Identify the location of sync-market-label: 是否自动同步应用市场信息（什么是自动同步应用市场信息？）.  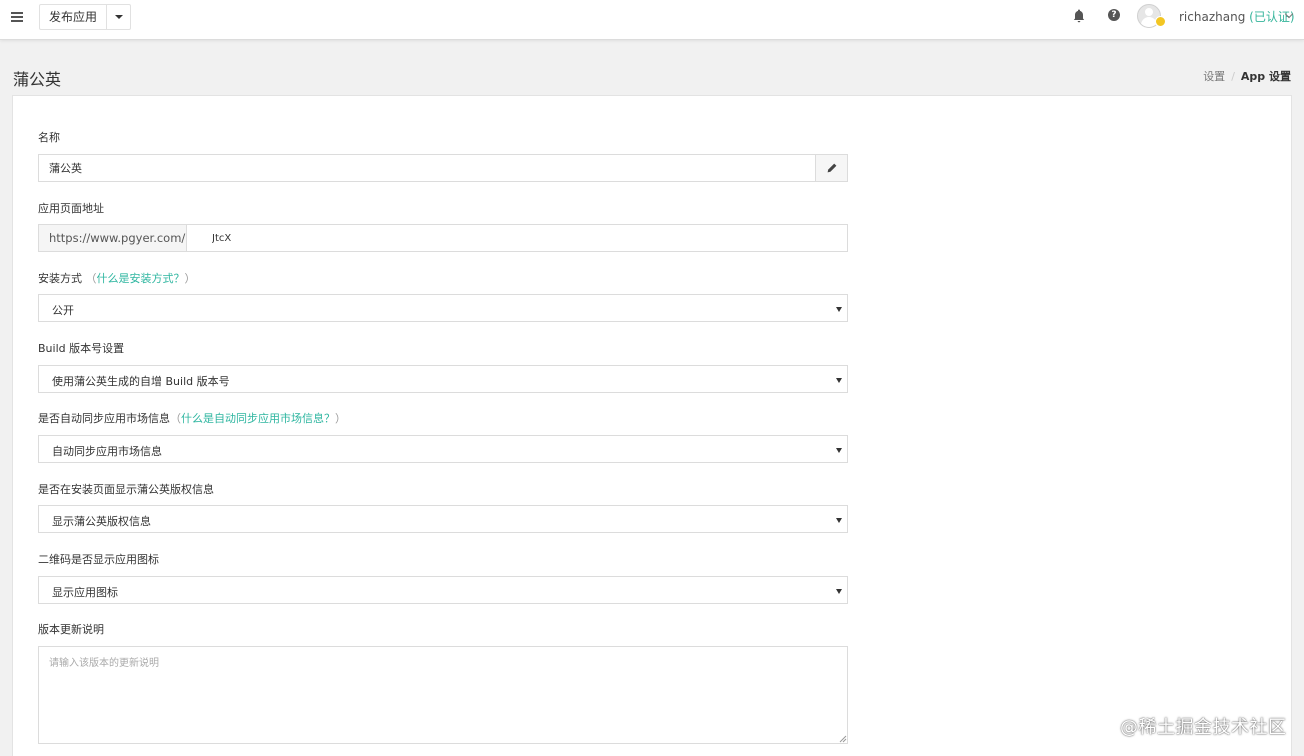
(192, 418).